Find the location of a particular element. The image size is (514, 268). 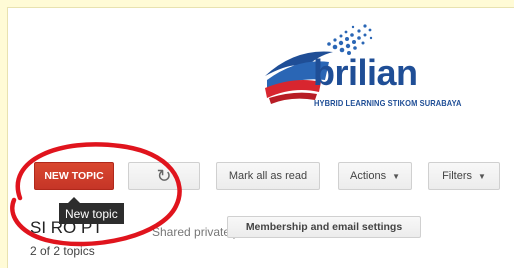

logo-word: brilian is located at coordinates (365, 72).